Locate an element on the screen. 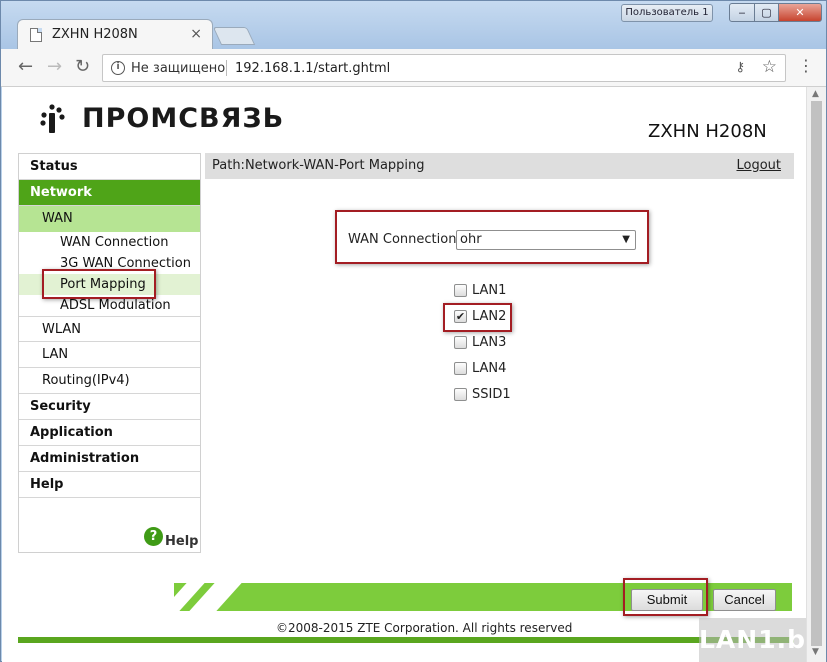 The width and height of the screenshot is (827, 662). wan-connection-label: WAN Connection is located at coordinates (402, 239).